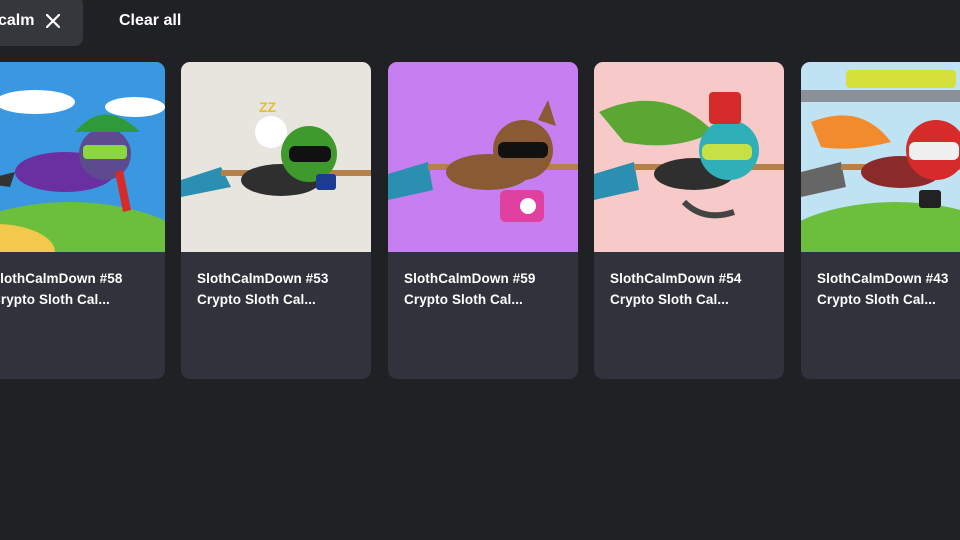 This screenshot has height=540, width=960. Describe the element at coordinates (263, 278) in the screenshot. I see `card-title: SlothCalmDown #53` at that location.